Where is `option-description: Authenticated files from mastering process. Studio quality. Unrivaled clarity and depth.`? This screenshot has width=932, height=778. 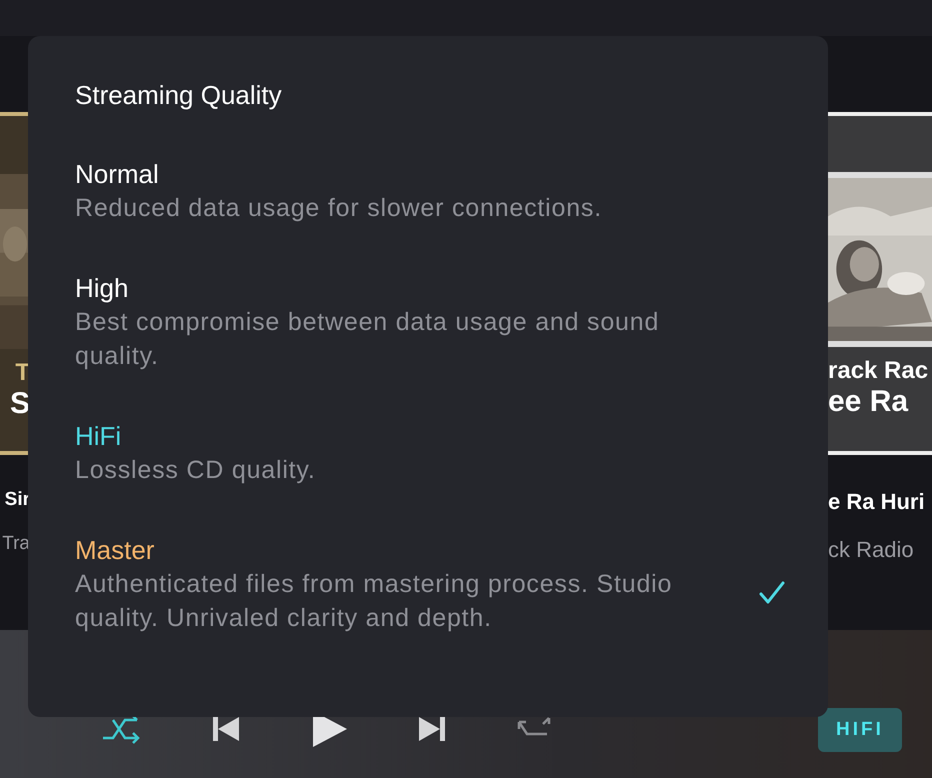 option-description: Authenticated files from mastering process. Studio quality. Unrivaled clarity and depth. is located at coordinates (374, 601).